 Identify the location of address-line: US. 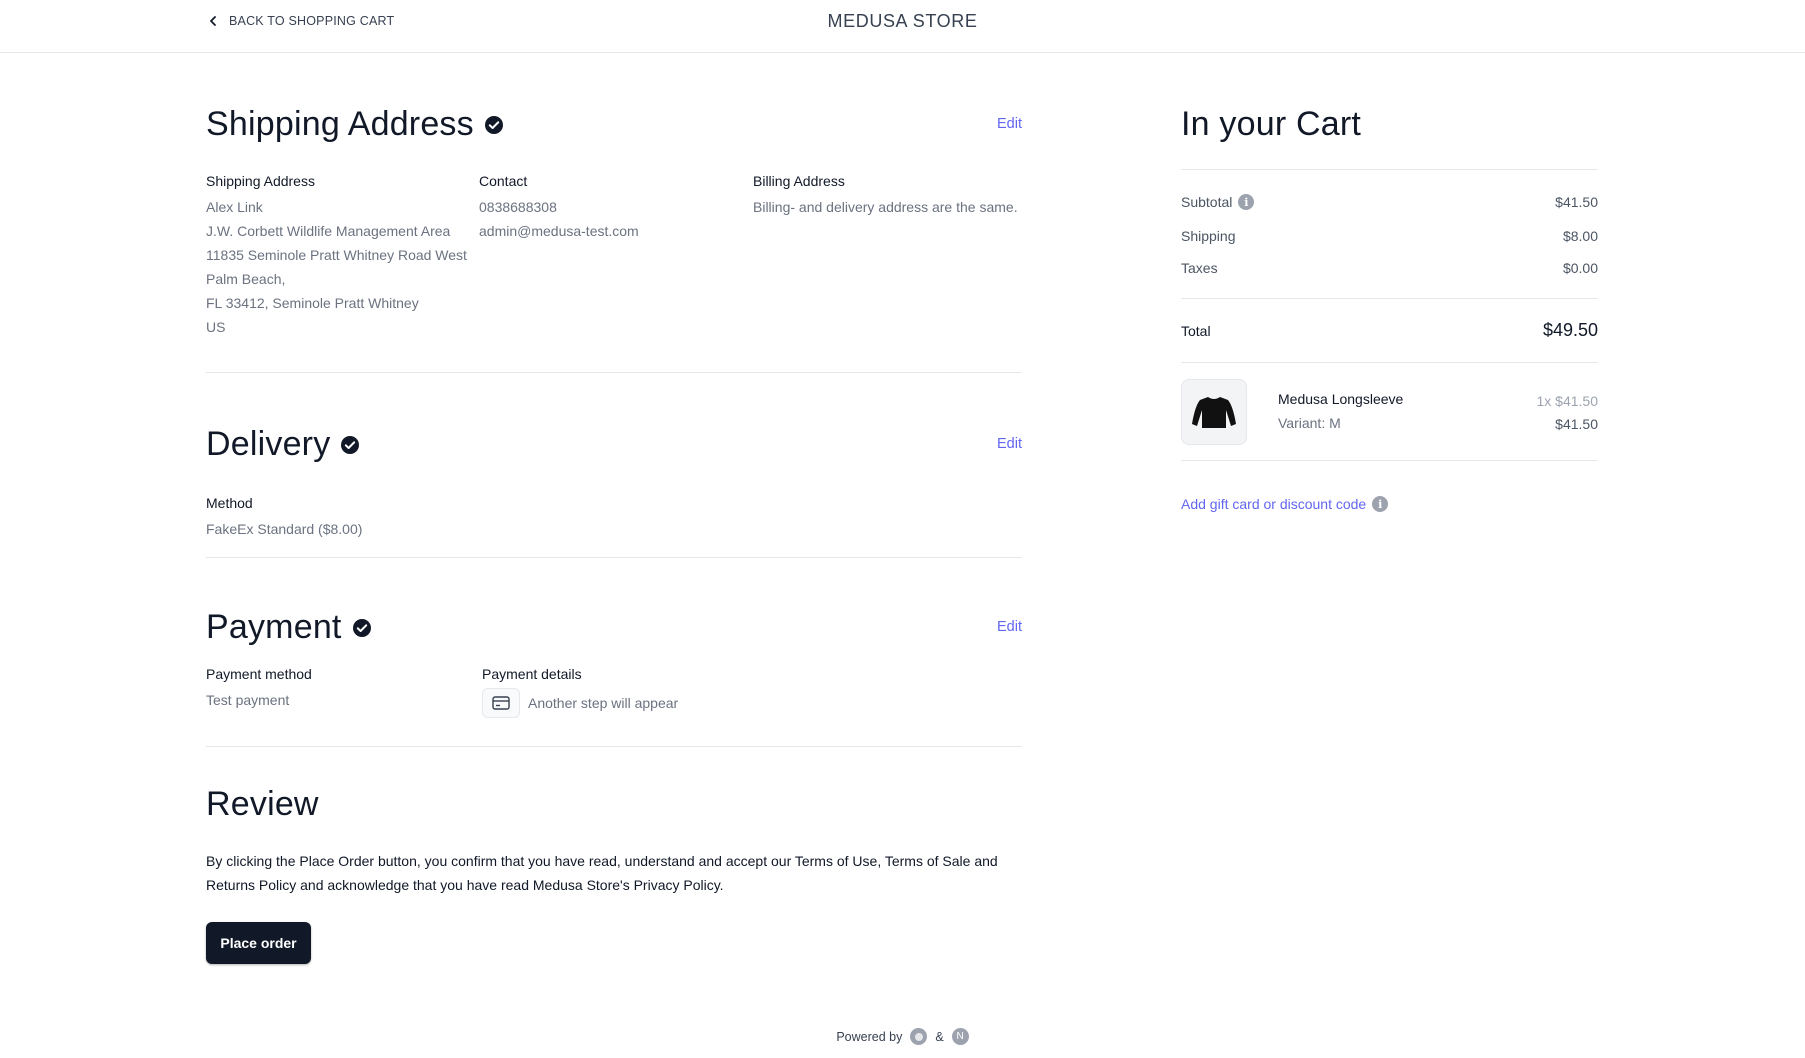
(216, 327).